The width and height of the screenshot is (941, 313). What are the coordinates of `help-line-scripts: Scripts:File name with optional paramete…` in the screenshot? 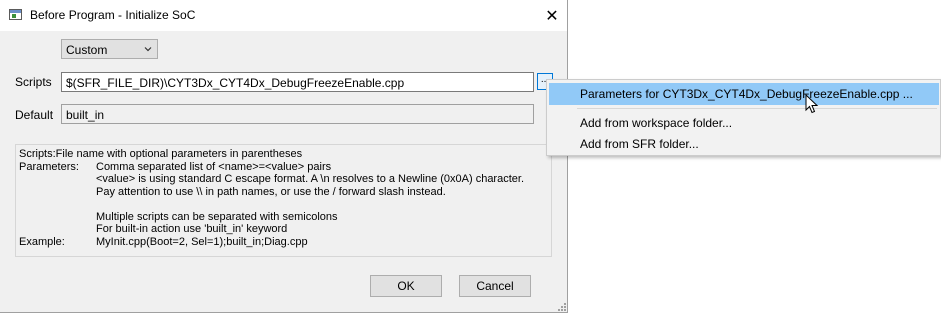 It's located at (161, 154).